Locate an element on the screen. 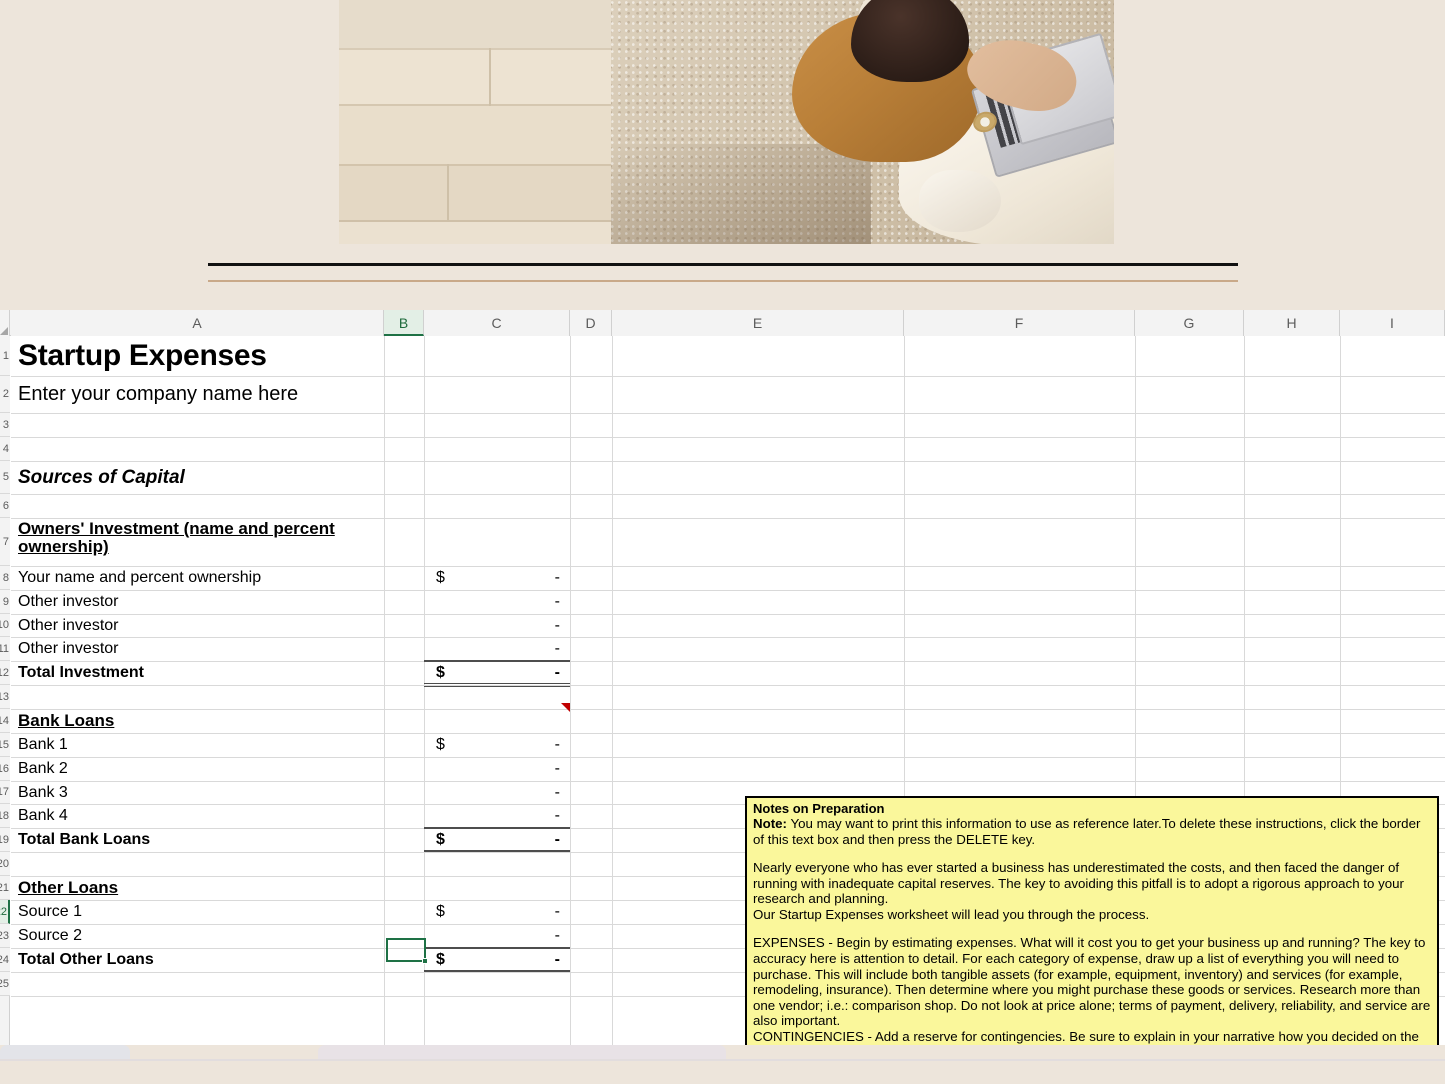  row-header-9: 9 is located at coordinates (5, 602).